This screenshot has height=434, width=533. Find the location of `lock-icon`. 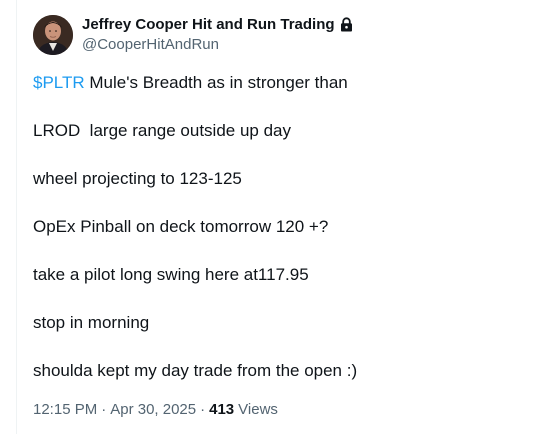

lock-icon is located at coordinates (346, 24).